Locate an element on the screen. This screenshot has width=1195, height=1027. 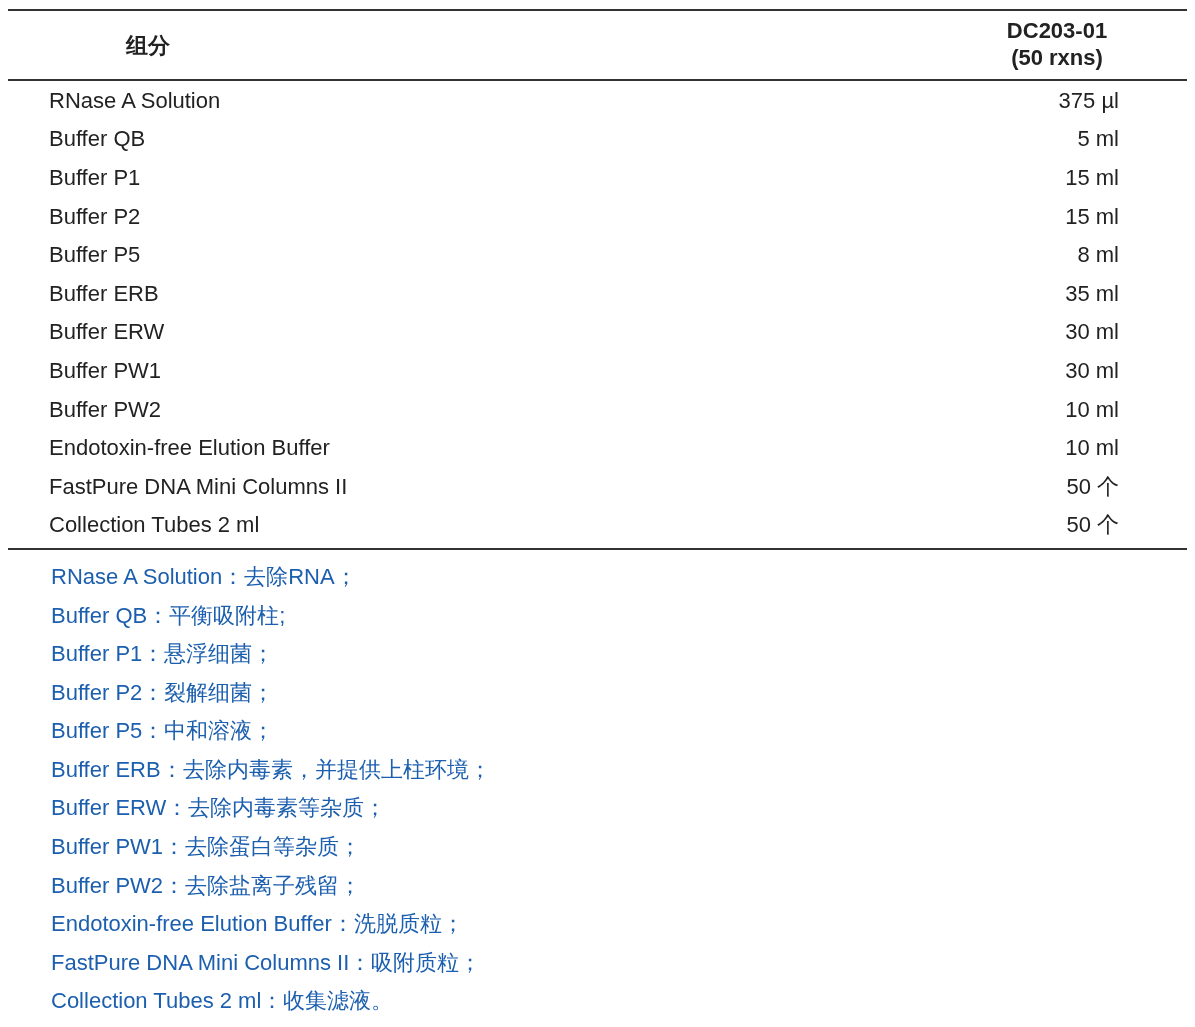
table-cell-text: 375 µl is located at coordinates (1088, 100).